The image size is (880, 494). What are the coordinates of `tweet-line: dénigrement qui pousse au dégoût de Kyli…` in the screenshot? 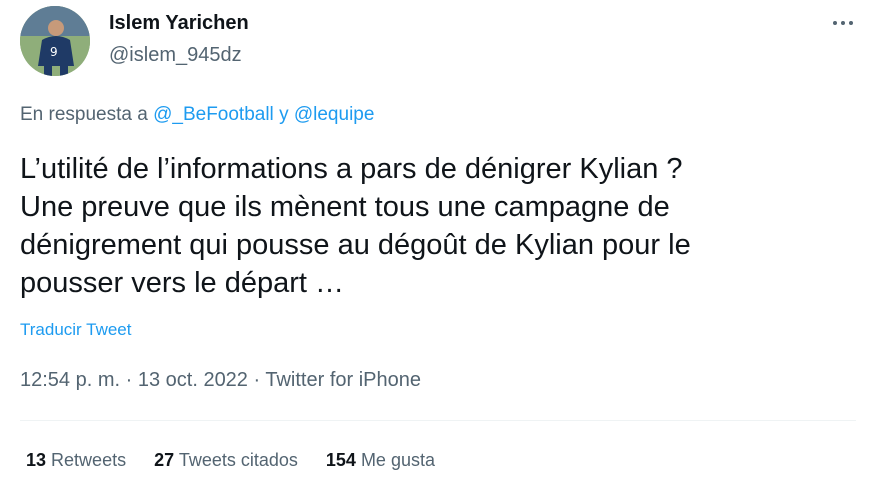 It's located at (355, 245).